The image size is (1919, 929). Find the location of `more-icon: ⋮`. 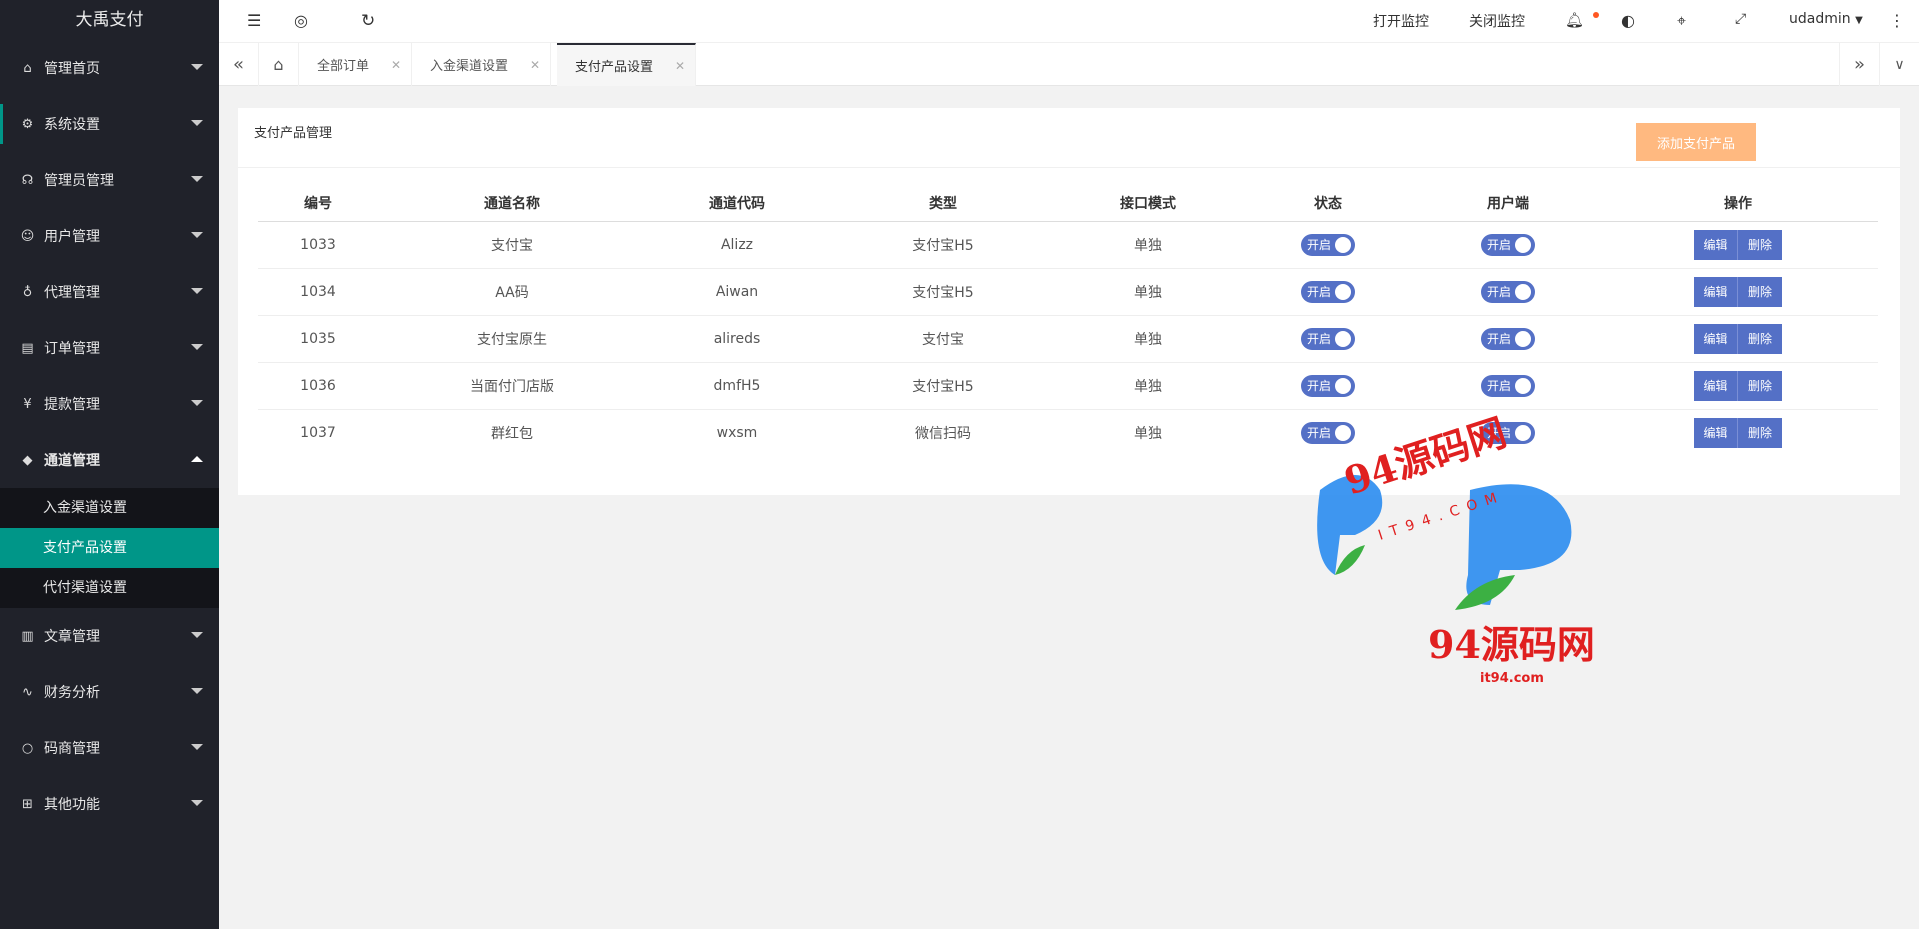

more-icon: ⋮ is located at coordinates (1897, 20).